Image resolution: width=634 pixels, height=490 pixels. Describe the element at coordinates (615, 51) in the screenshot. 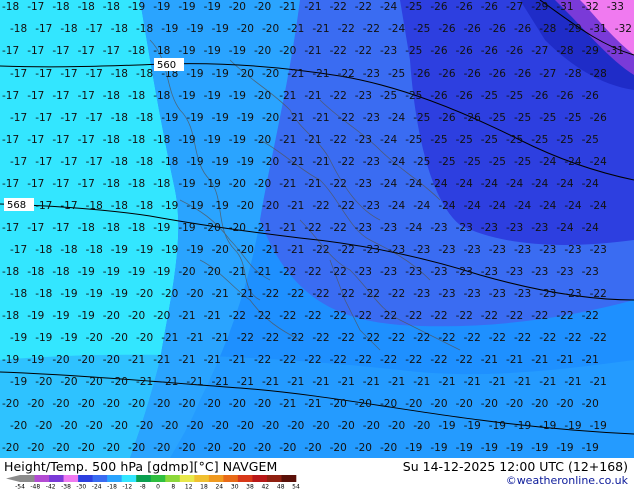

I see `temperature-label: -31` at that location.